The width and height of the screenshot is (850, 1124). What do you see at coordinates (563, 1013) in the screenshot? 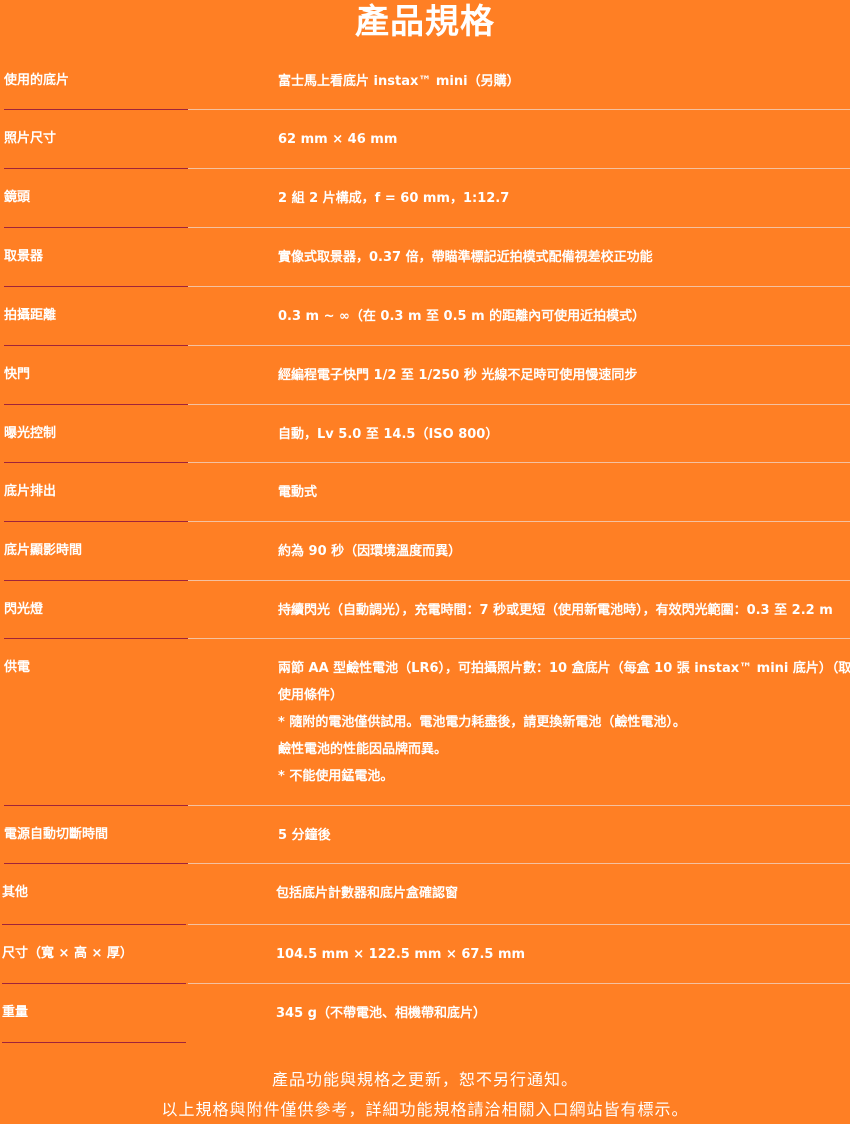
I see `spec-value: 345 g（不帶電池、相機帶和底片）` at bounding box center [563, 1013].